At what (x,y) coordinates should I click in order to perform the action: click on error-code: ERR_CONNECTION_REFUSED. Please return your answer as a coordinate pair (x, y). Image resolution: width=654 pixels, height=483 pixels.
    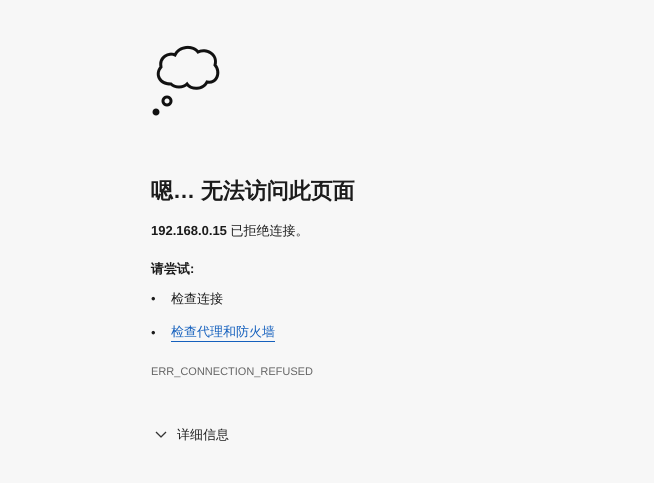
    Looking at the image, I should click on (232, 372).